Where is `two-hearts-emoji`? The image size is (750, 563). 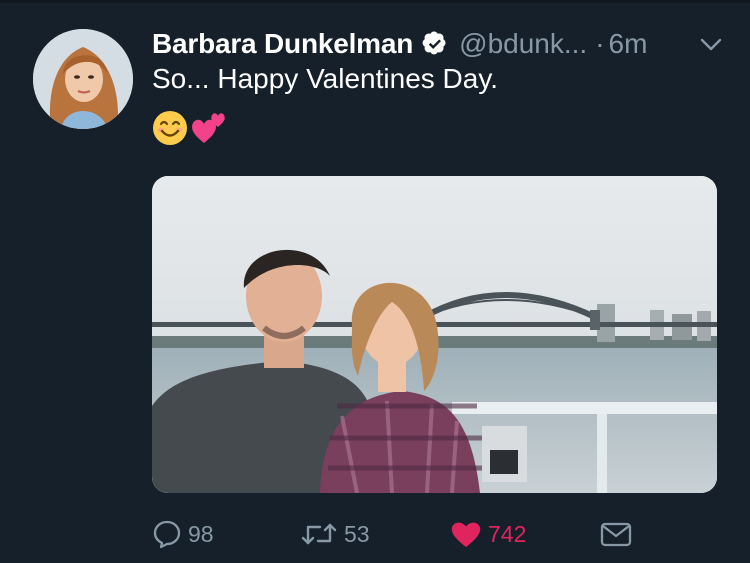 two-hearts-emoji is located at coordinates (208, 128).